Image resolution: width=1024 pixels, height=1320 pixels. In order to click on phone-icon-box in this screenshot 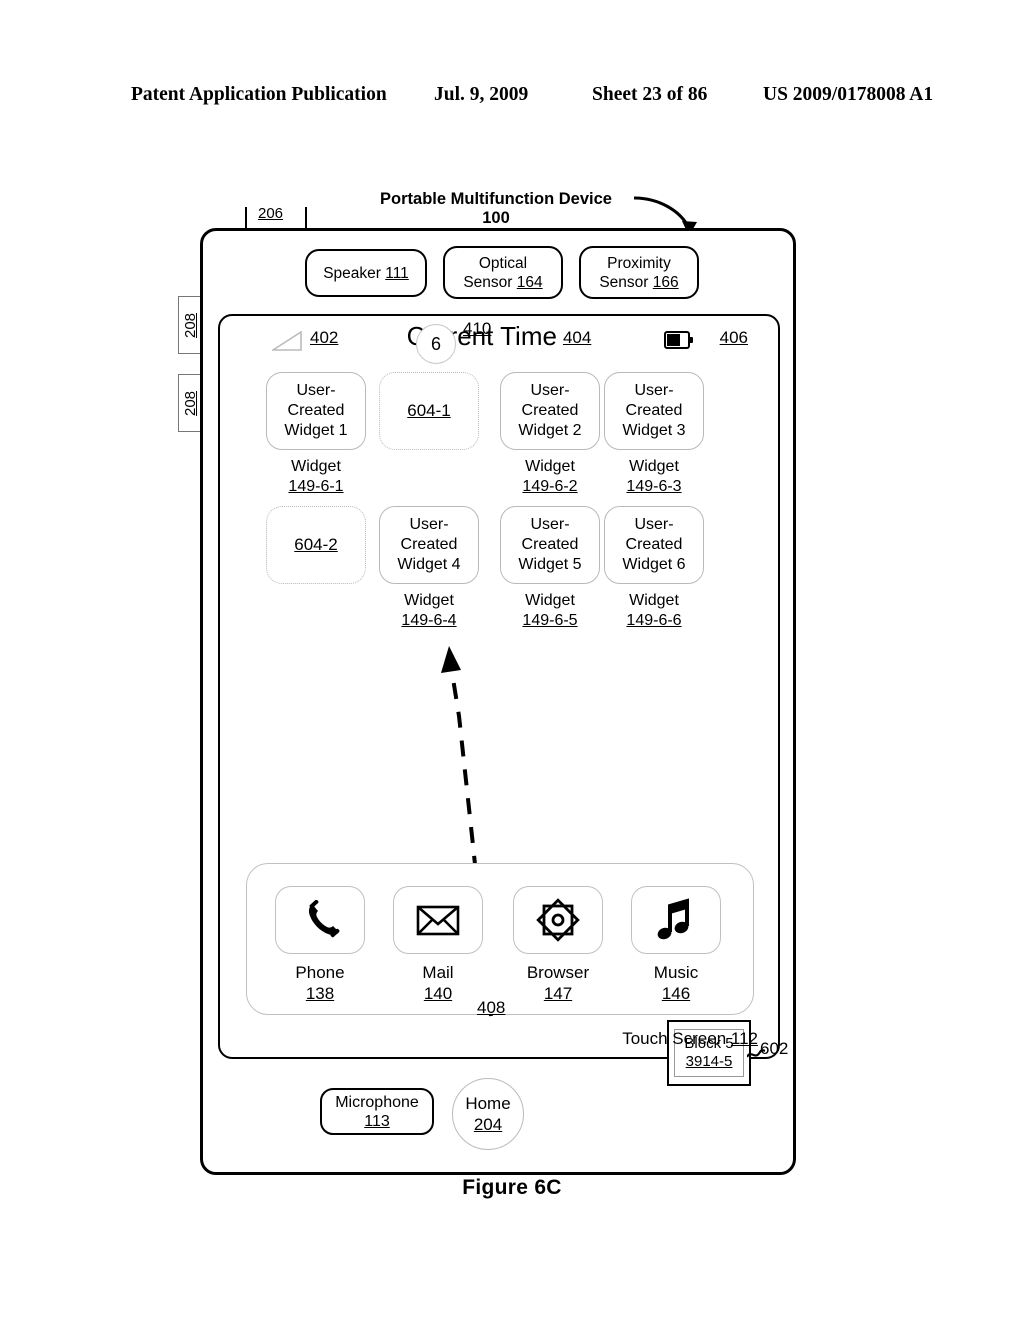, I will do `click(320, 920)`.